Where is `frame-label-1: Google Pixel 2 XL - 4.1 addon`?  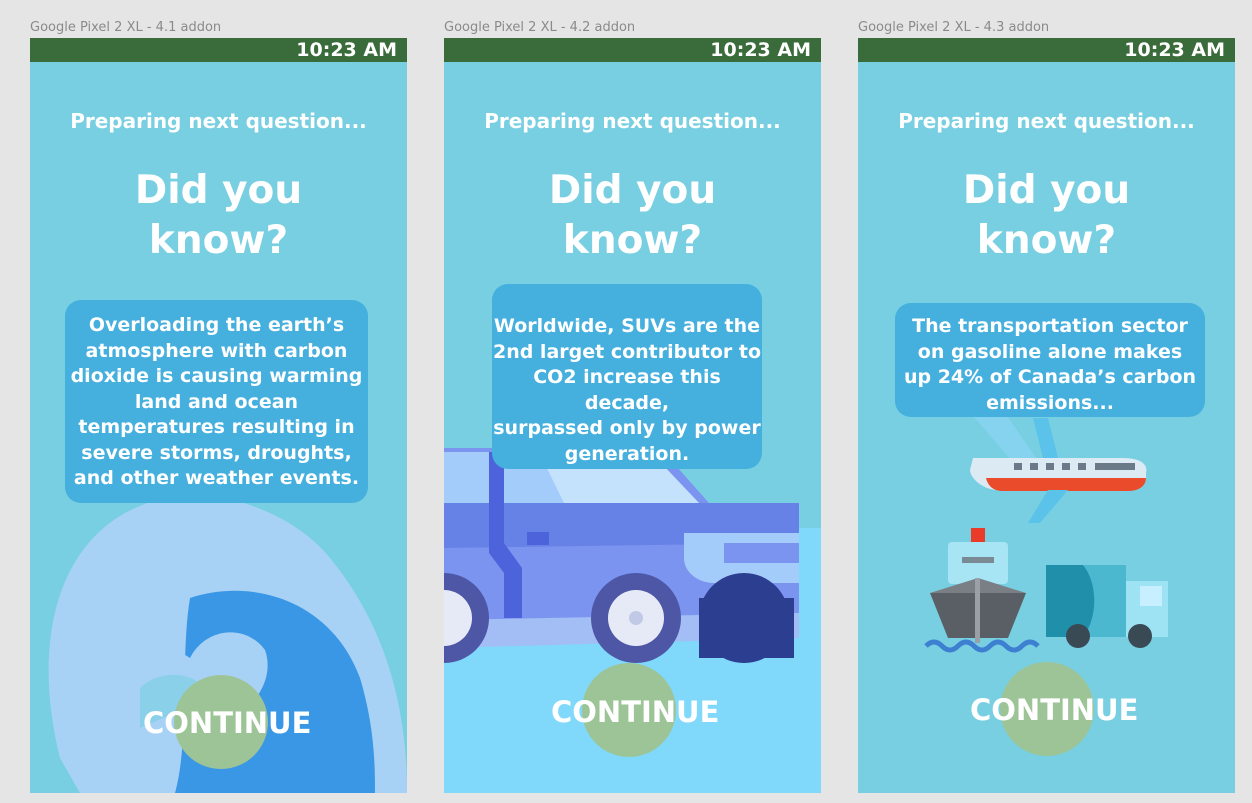 frame-label-1: Google Pixel 2 XL - 4.1 addon is located at coordinates (126, 27).